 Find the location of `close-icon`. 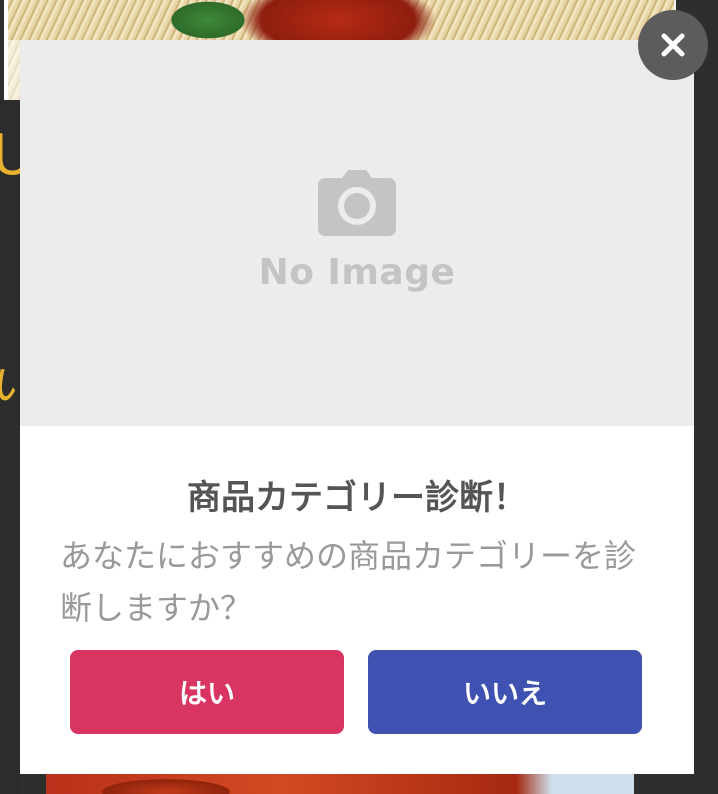

close-icon is located at coordinates (673, 45).